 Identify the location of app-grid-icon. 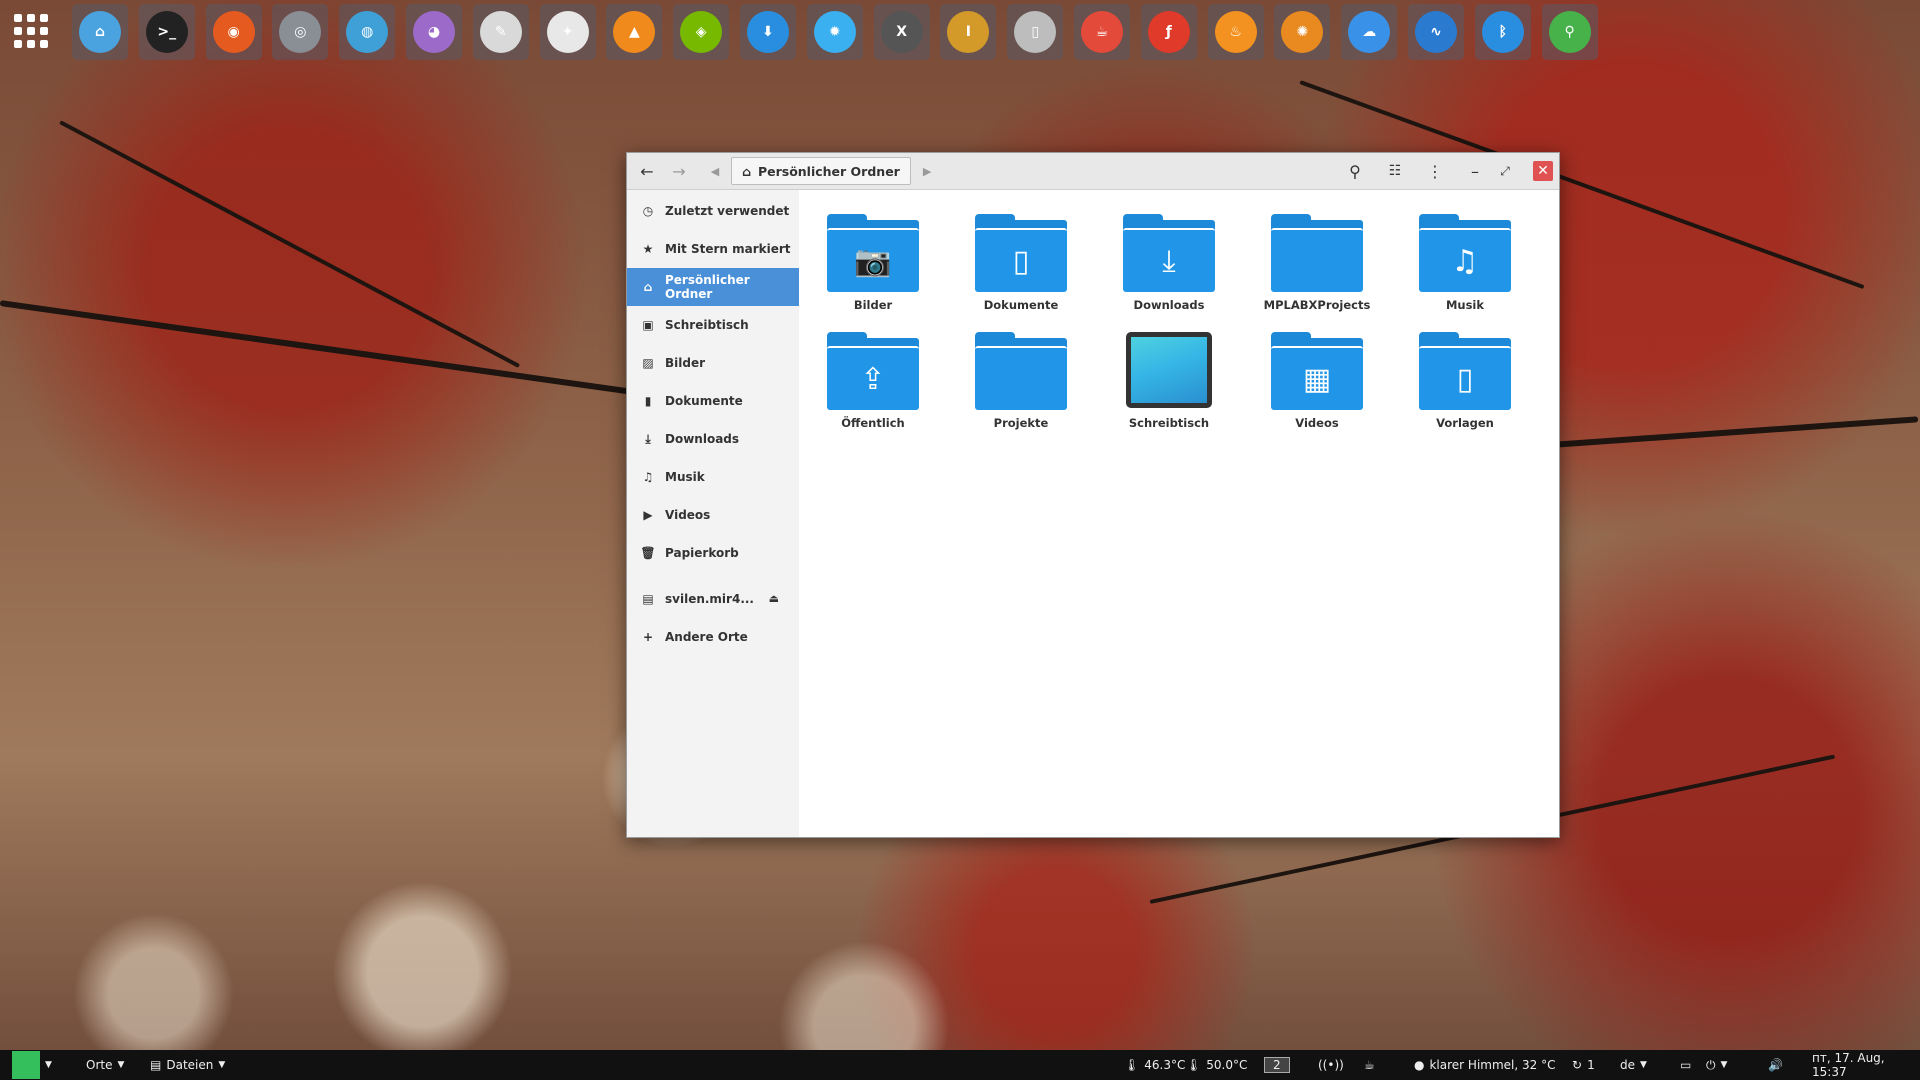
(31, 31).